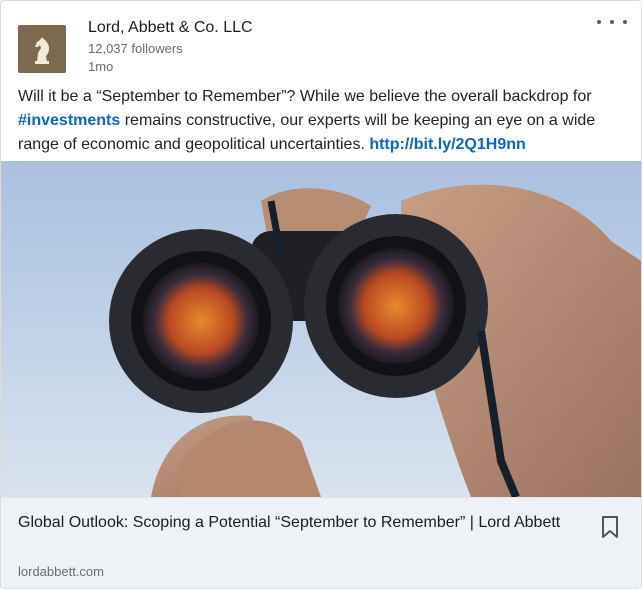  What do you see at coordinates (101, 66) in the screenshot?
I see `post-time: 1mo` at bounding box center [101, 66].